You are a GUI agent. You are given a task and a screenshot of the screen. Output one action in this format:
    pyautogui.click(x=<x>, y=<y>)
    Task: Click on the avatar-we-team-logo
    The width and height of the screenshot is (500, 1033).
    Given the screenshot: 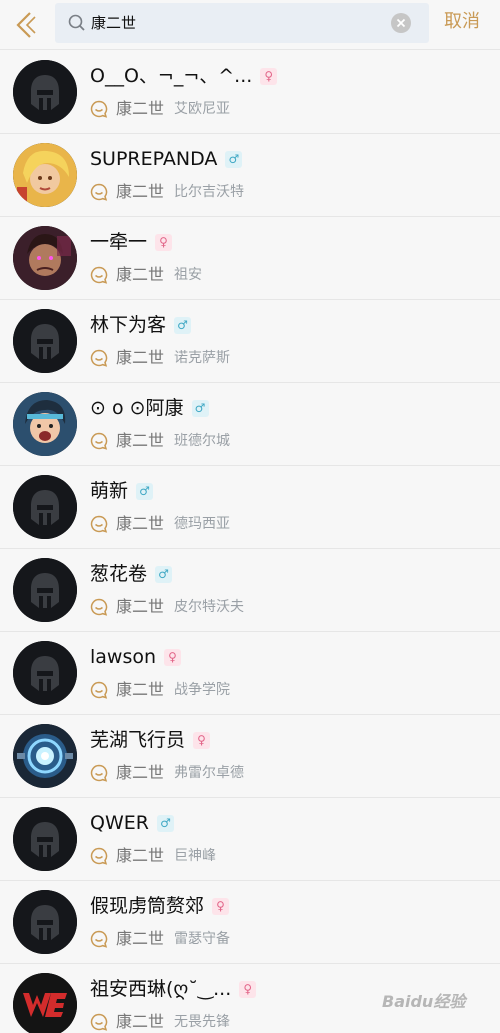 What is the action you would take?
    pyautogui.click(x=45, y=1003)
    